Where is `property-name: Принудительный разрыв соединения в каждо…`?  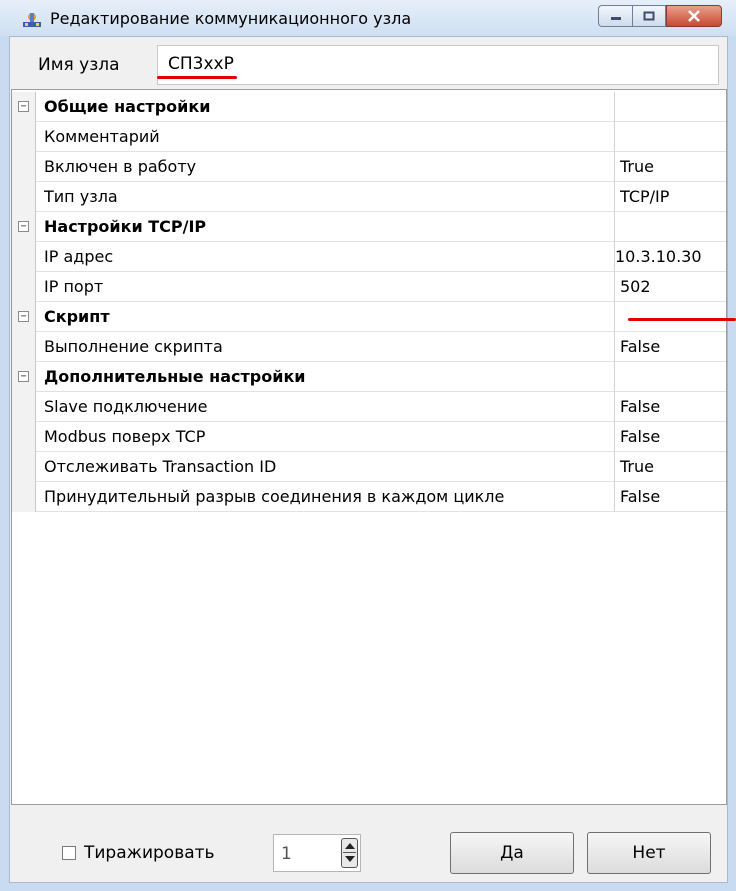 property-name: Принудительный разрыв соединения в каждо… is located at coordinates (325, 497).